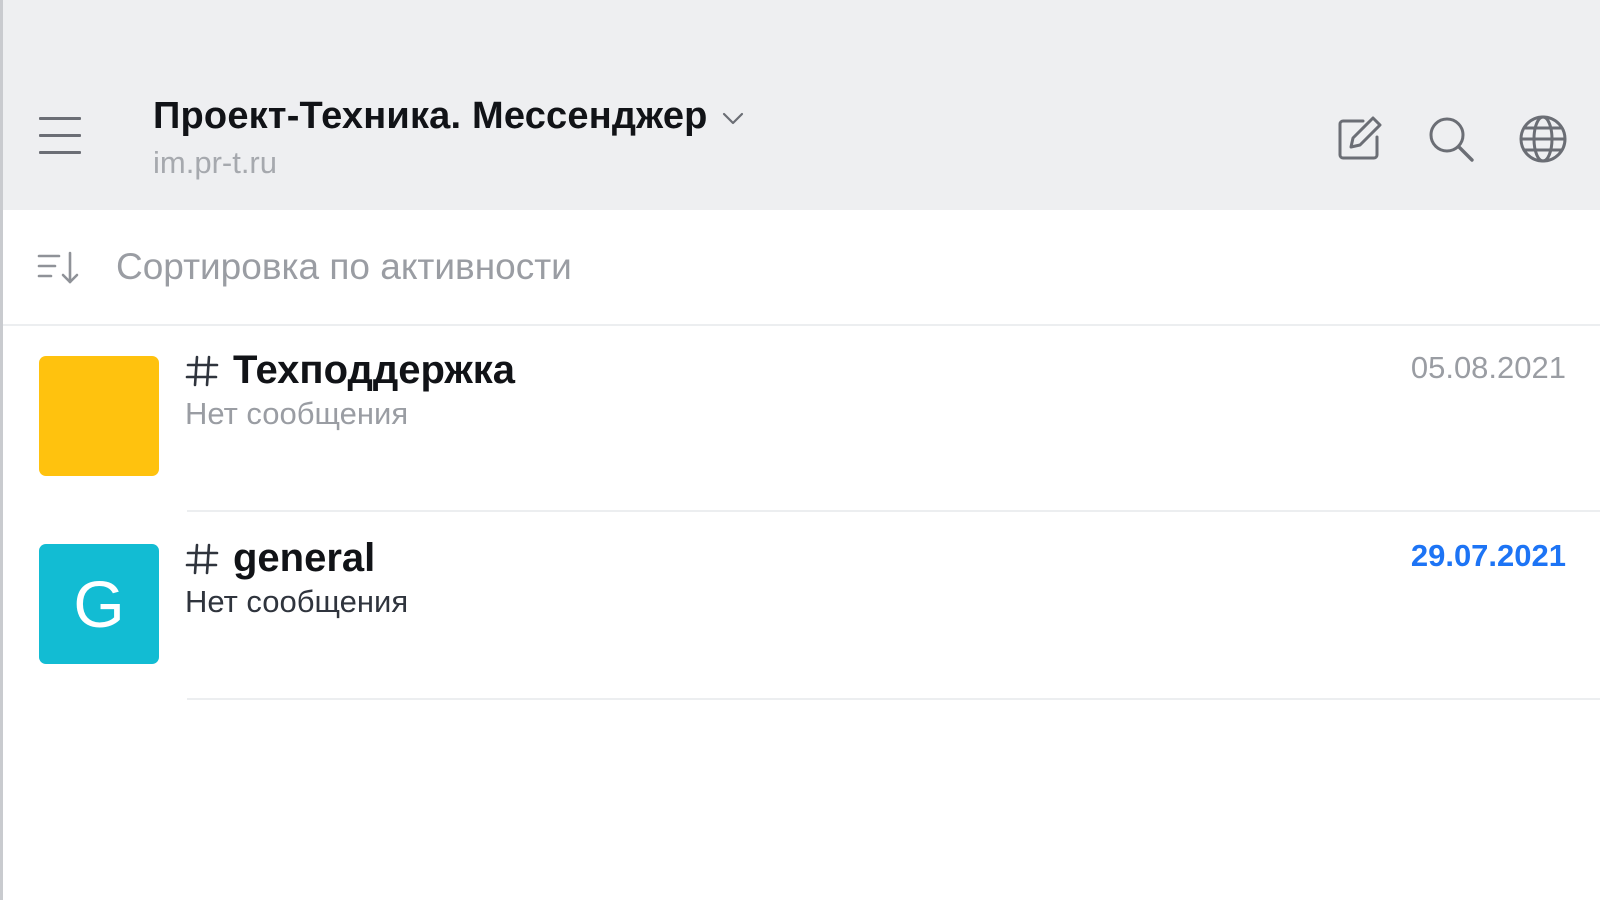 This screenshot has height=900, width=1600. What do you see at coordinates (58, 267) in the screenshot?
I see `sort-icon` at bounding box center [58, 267].